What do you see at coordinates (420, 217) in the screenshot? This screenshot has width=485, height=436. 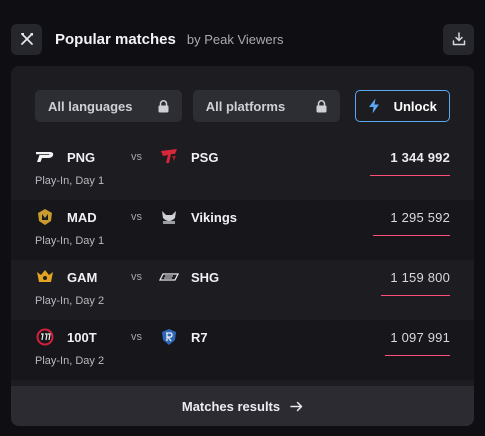 I see `peak-viewers-value: 1 295 592` at bounding box center [420, 217].